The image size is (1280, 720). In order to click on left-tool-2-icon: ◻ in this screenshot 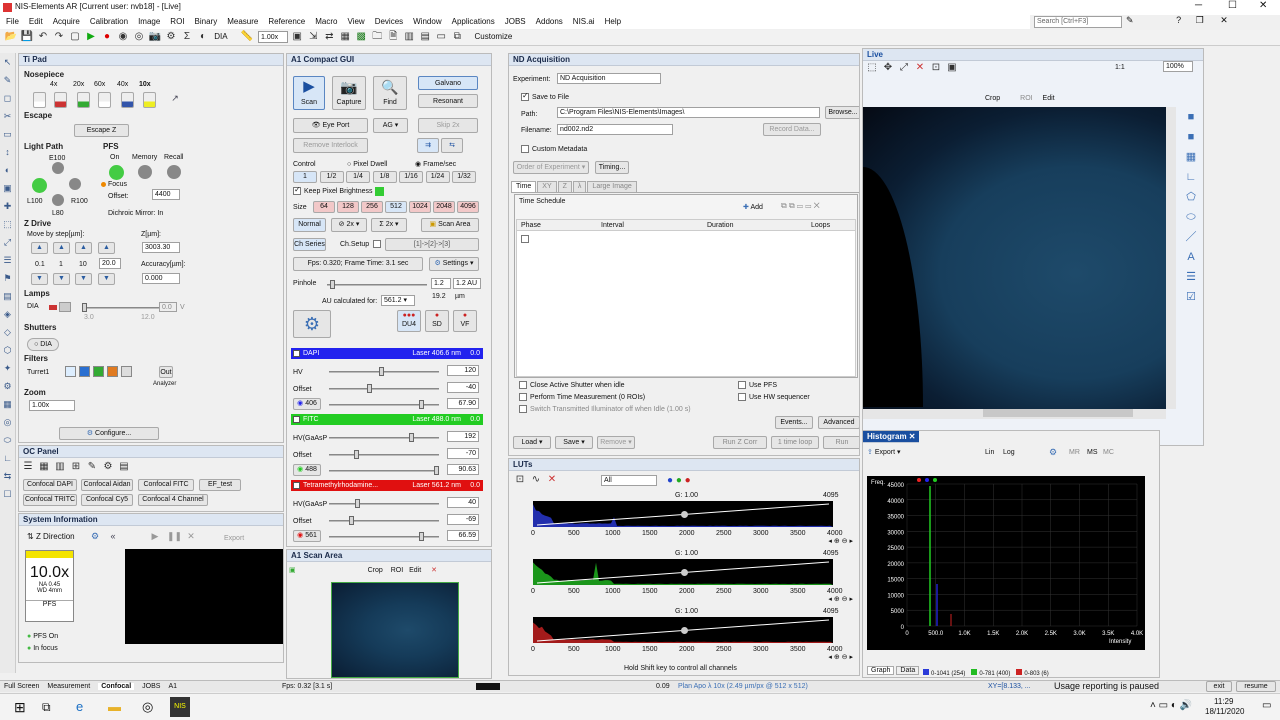, I will do `click(7, 98)`.